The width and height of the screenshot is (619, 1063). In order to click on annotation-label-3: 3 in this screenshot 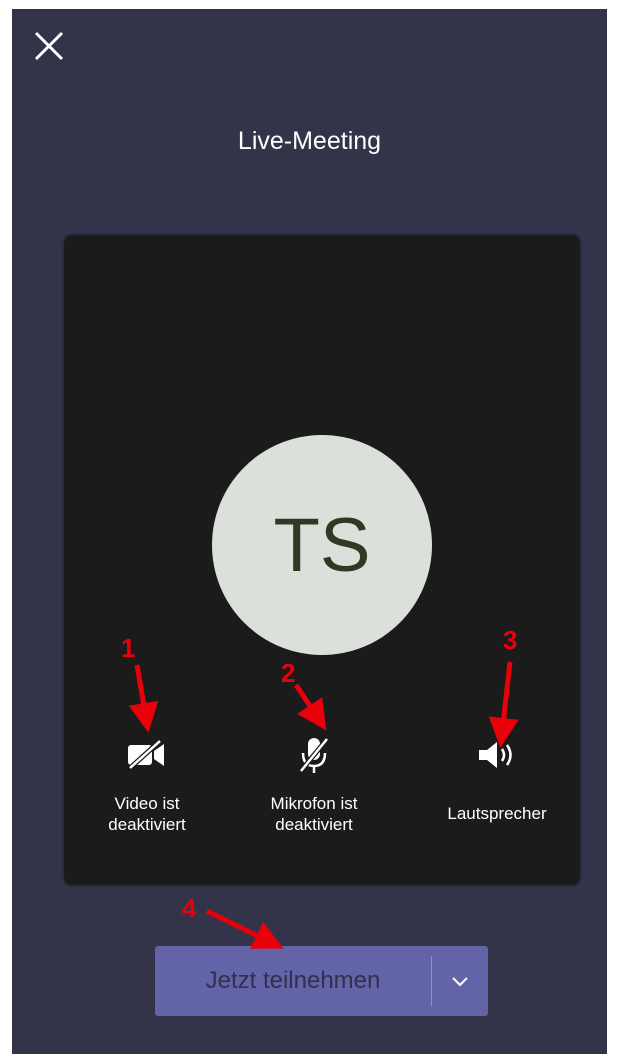, I will do `click(510, 640)`.